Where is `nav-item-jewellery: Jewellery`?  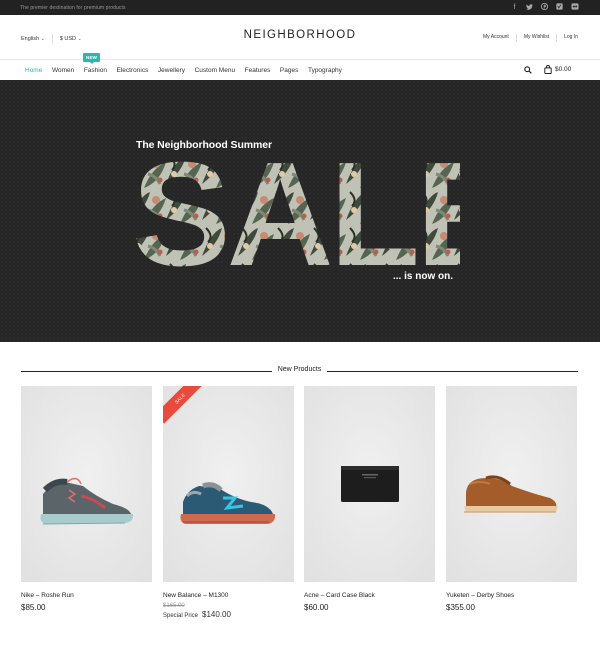 nav-item-jewellery: Jewellery is located at coordinates (171, 70).